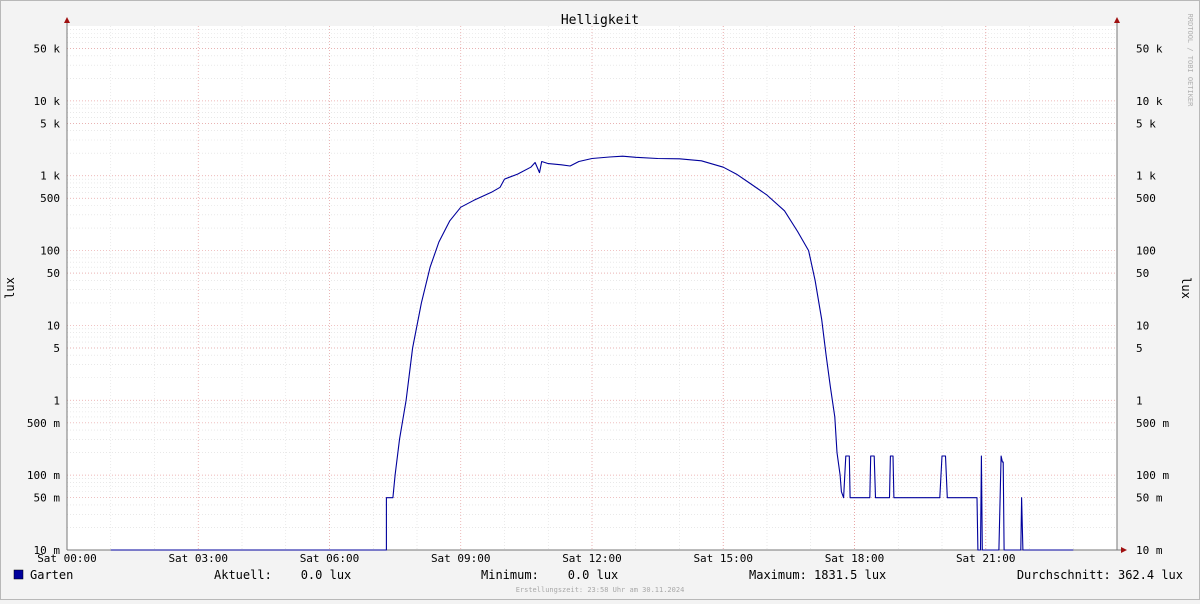 The width and height of the screenshot is (1200, 604). Describe the element at coordinates (855, 558) in the screenshot. I see `x-tick-label: Sat 18:00` at that location.